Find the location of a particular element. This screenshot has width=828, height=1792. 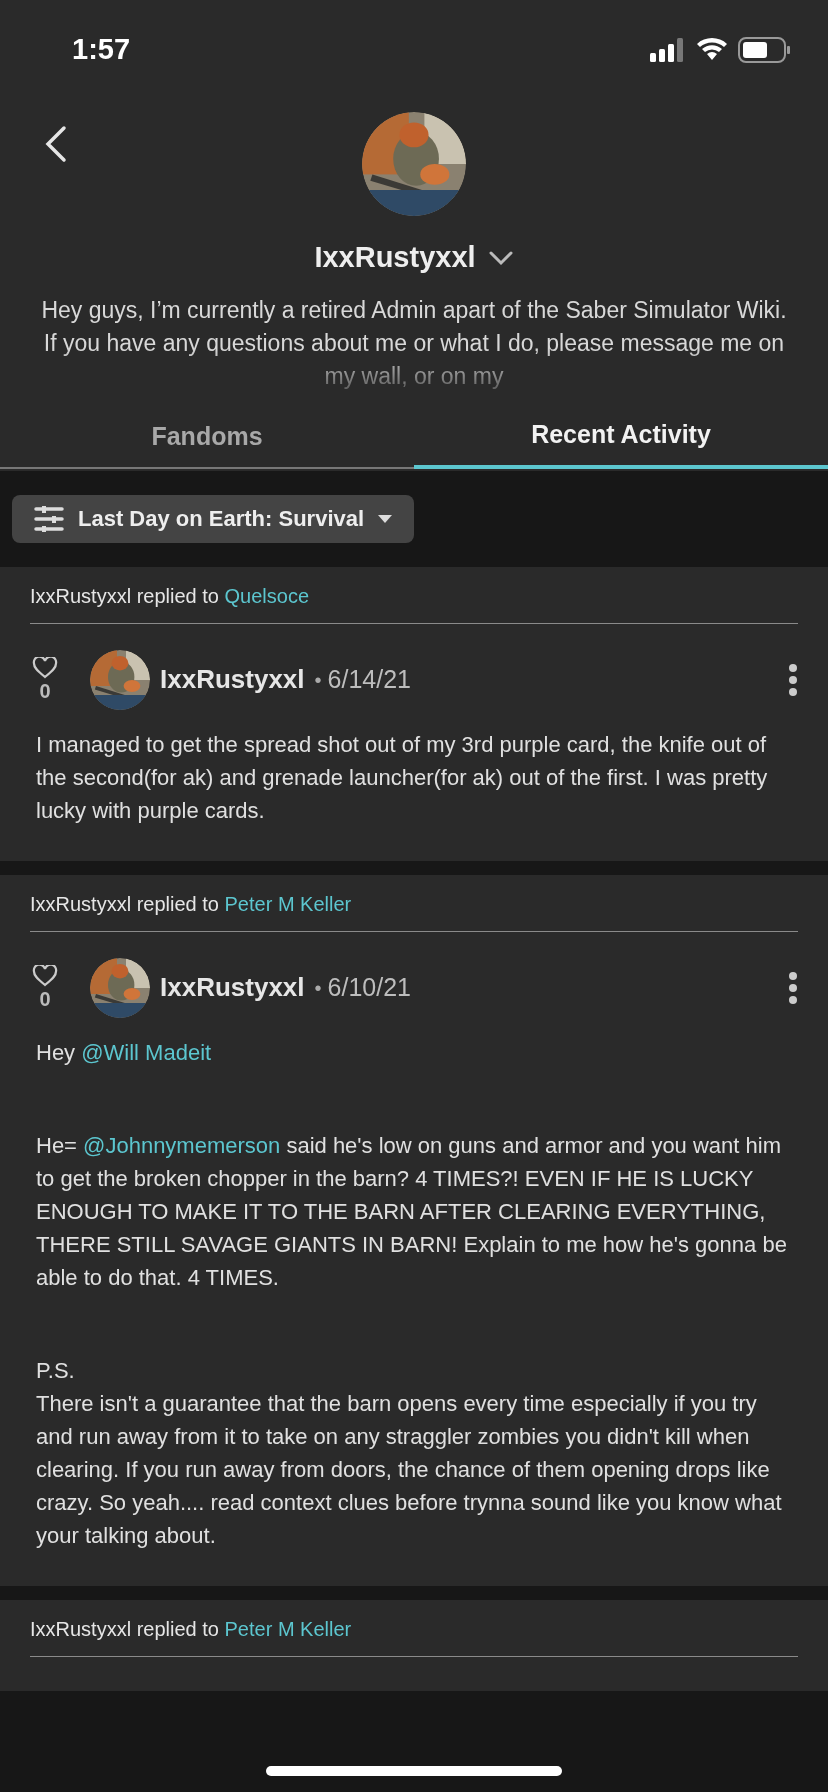

chevron-down-icon is located at coordinates (500, 257).